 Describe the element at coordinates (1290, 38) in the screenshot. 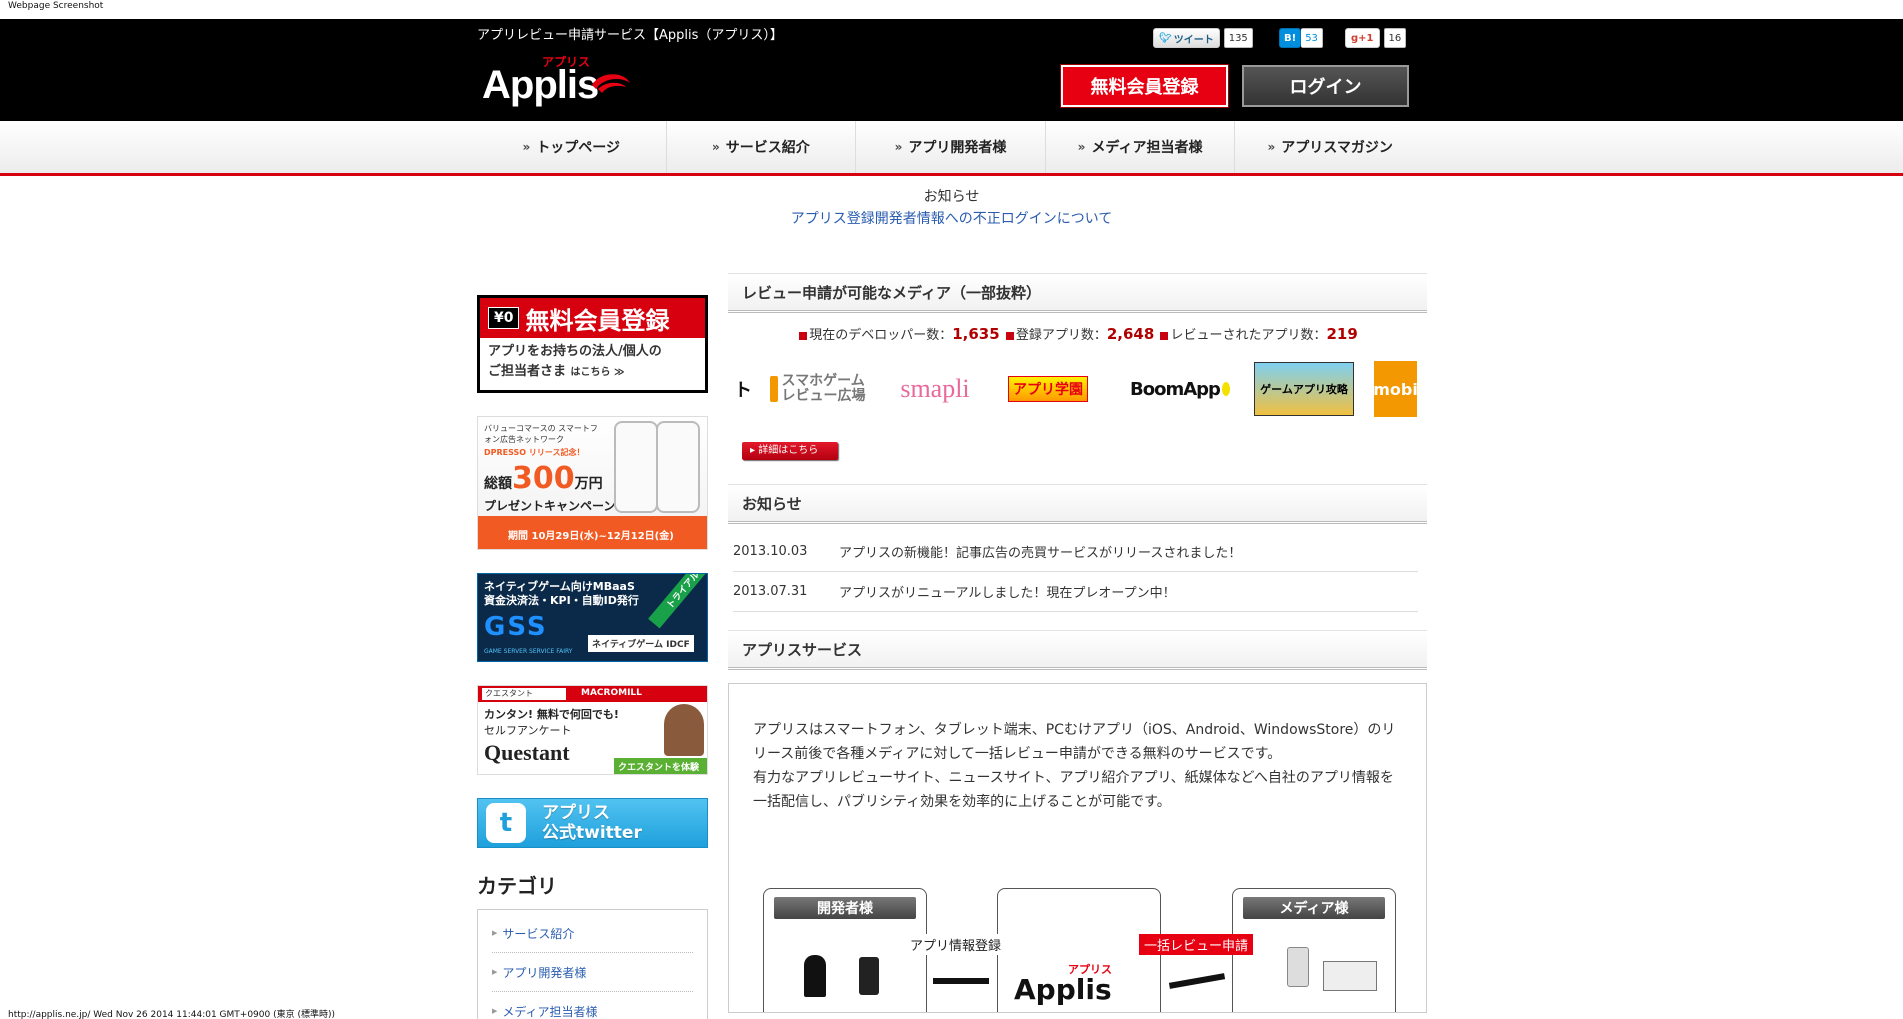

I see `hatena-bookmark-button: B!` at that location.